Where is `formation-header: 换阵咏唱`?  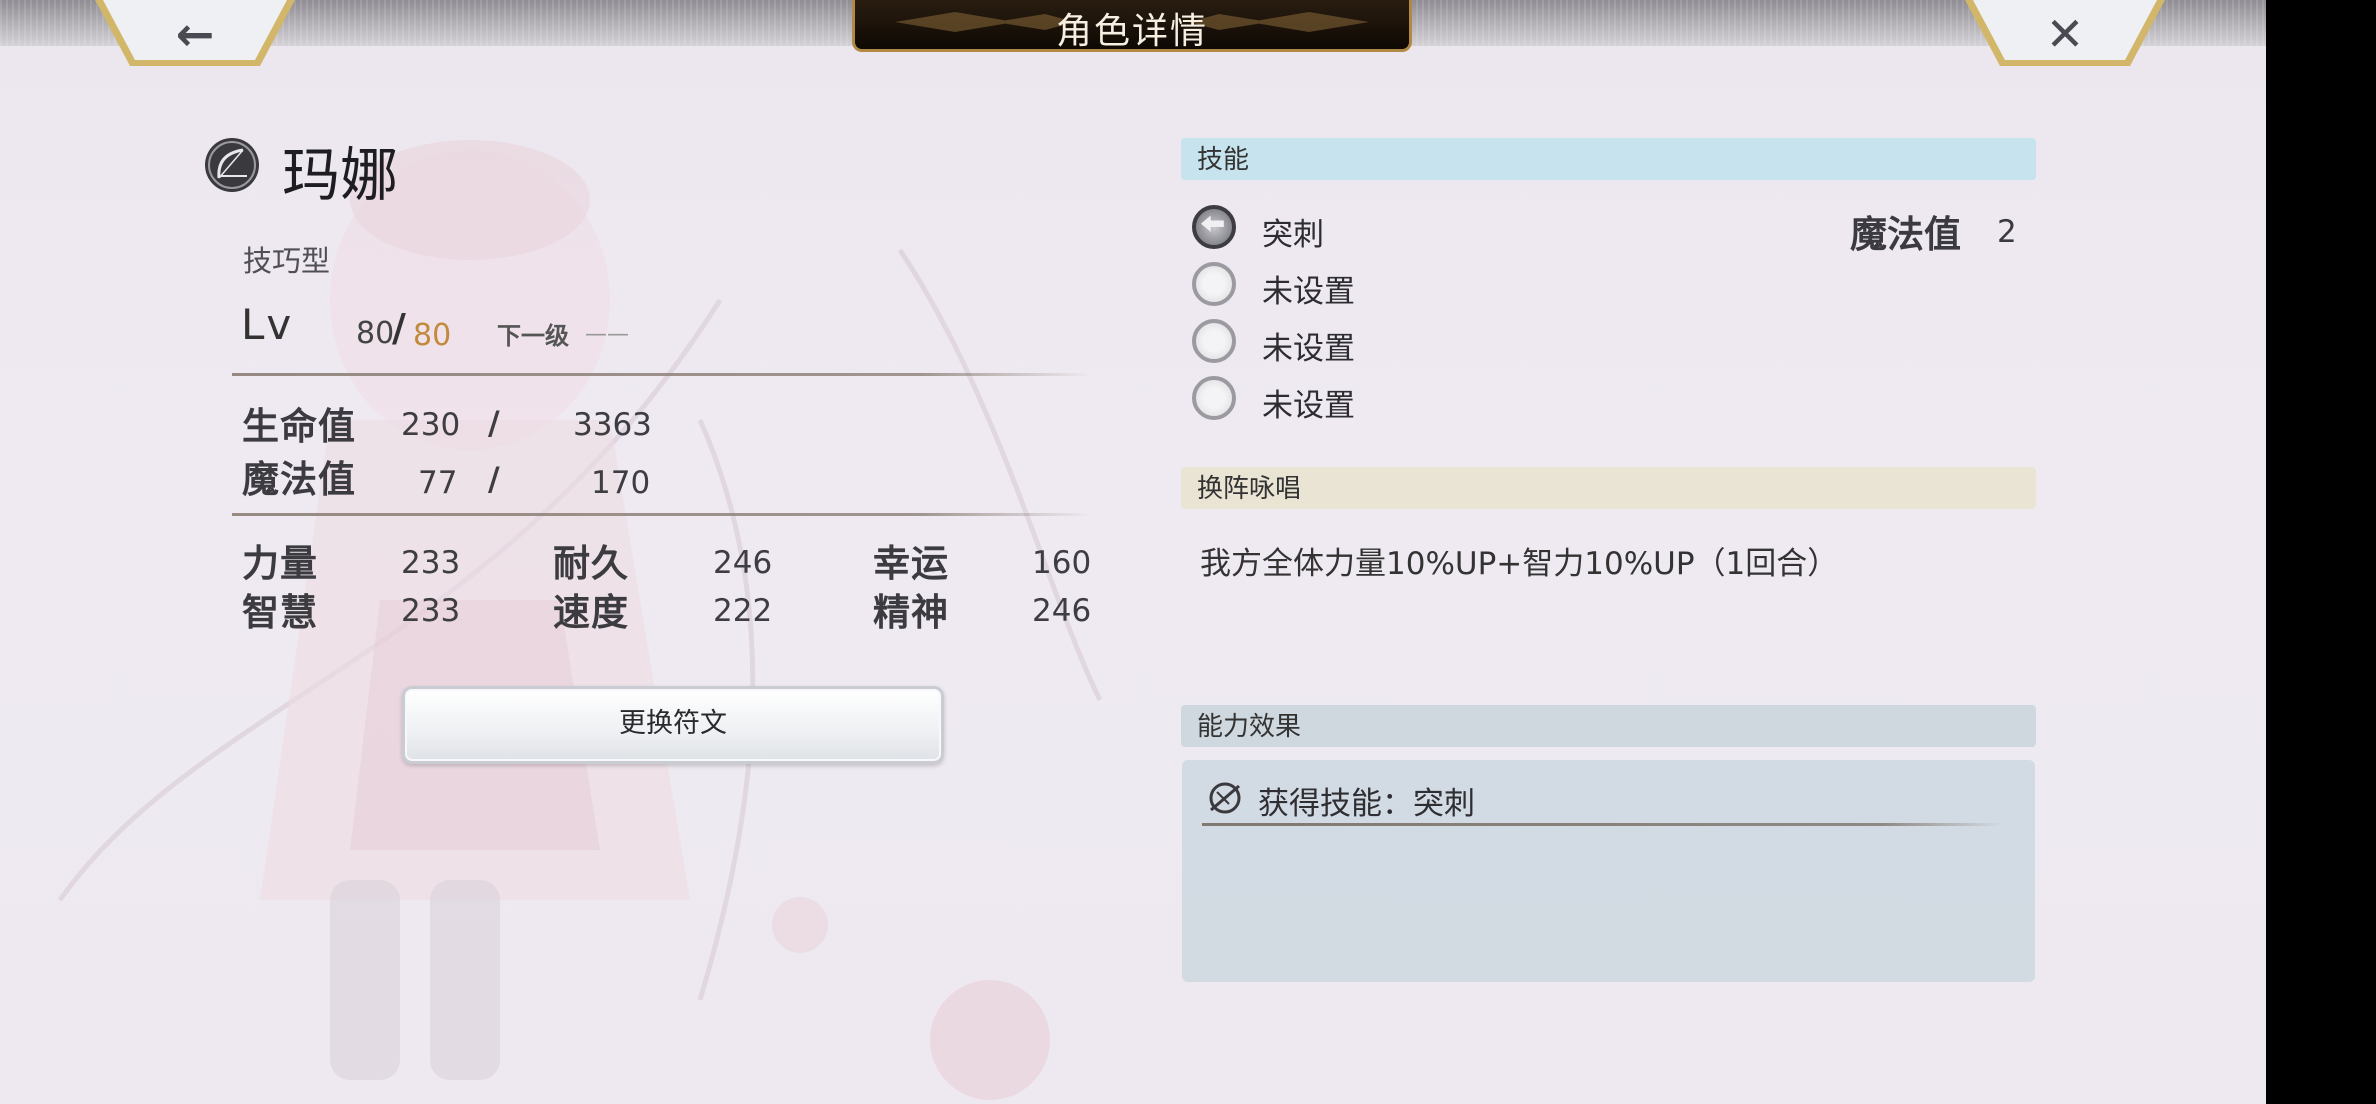
formation-header: 换阵咏唱 is located at coordinates (1608, 488).